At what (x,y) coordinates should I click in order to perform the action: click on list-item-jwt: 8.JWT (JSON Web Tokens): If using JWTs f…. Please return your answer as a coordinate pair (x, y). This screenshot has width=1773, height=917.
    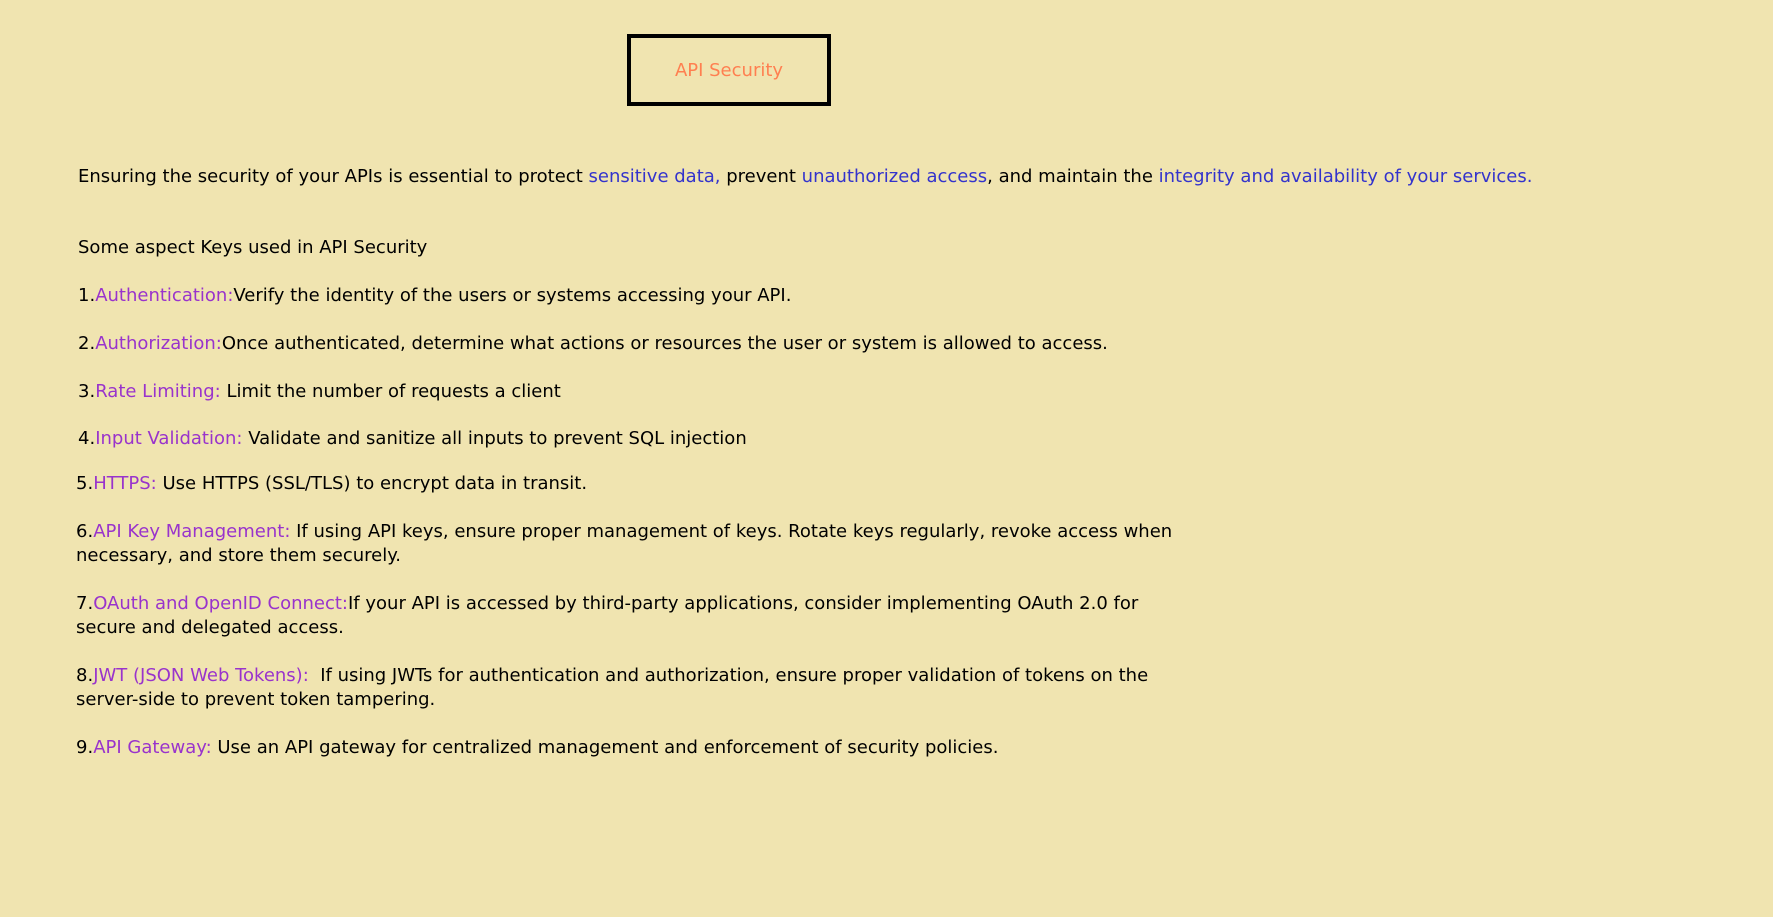
    Looking at the image, I should click on (612, 676).